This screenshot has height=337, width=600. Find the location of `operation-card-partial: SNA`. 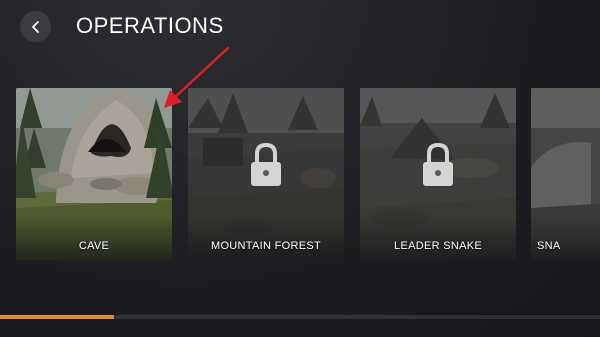

operation-card-partial: SNA is located at coordinates (565, 174).